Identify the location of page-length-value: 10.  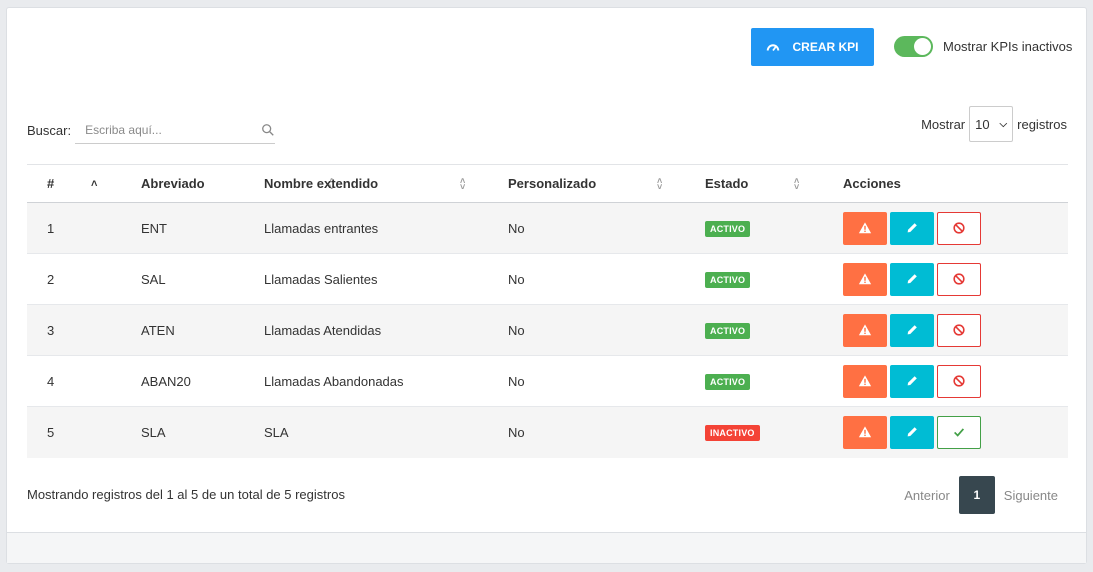
(982, 124).